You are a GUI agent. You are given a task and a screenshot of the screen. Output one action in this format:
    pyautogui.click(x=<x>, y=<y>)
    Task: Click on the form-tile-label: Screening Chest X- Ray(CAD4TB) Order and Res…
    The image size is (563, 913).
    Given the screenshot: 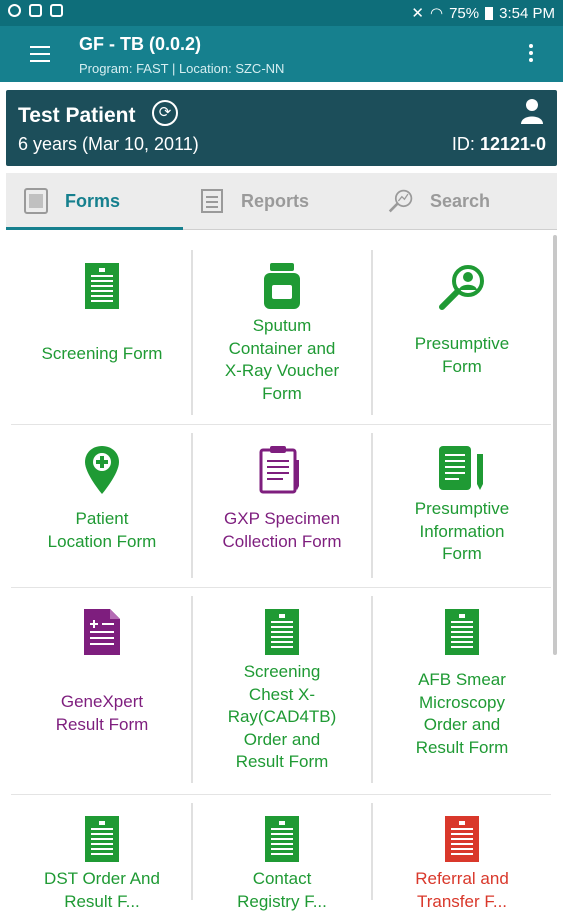 What is the action you would take?
    pyautogui.click(x=282, y=716)
    